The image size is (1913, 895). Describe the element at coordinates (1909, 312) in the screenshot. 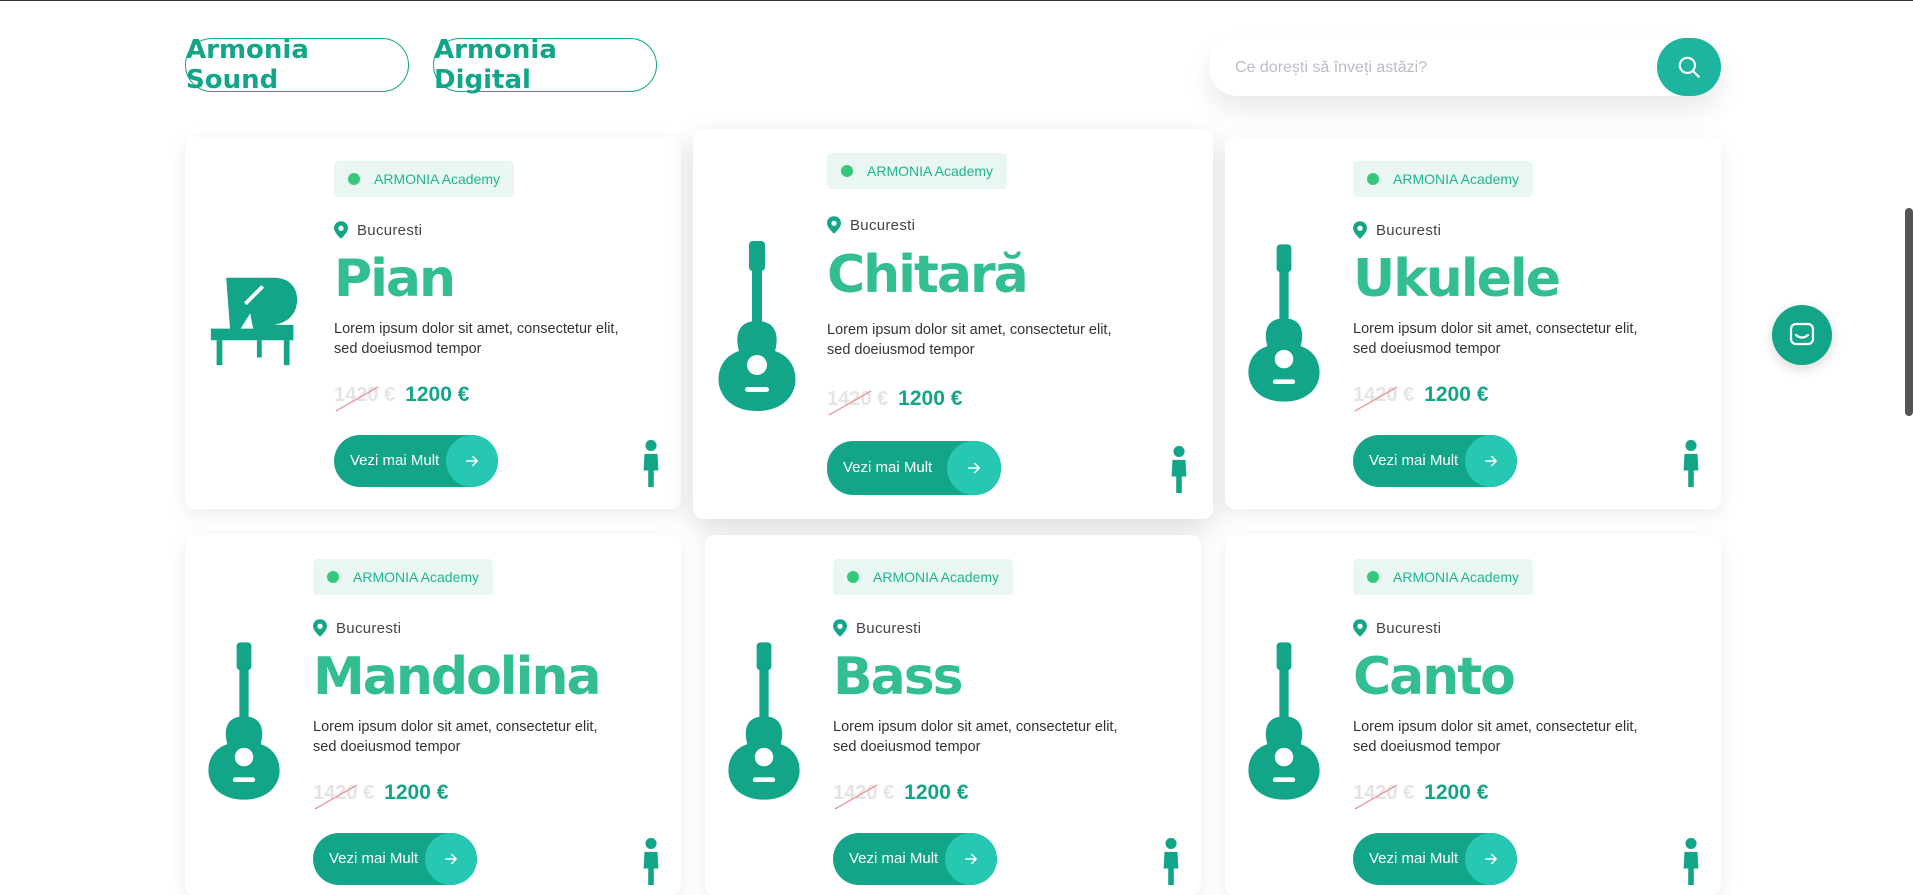

I see `page-scrollbar` at that location.